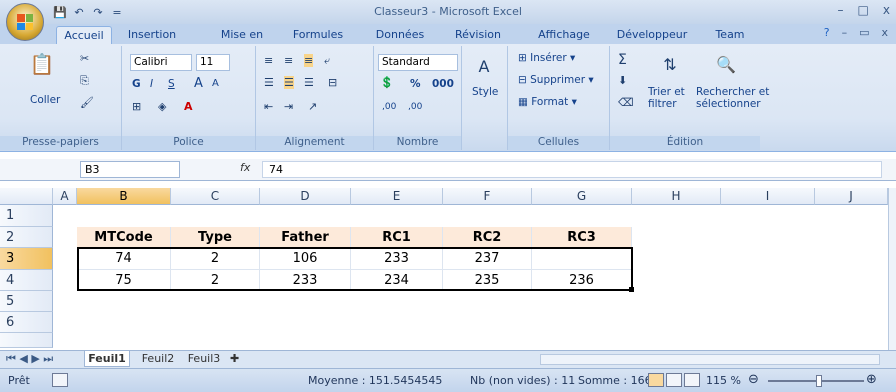 This screenshot has width=896, height=392. I want to click on borders-icon: ⊞, so click(136, 106).